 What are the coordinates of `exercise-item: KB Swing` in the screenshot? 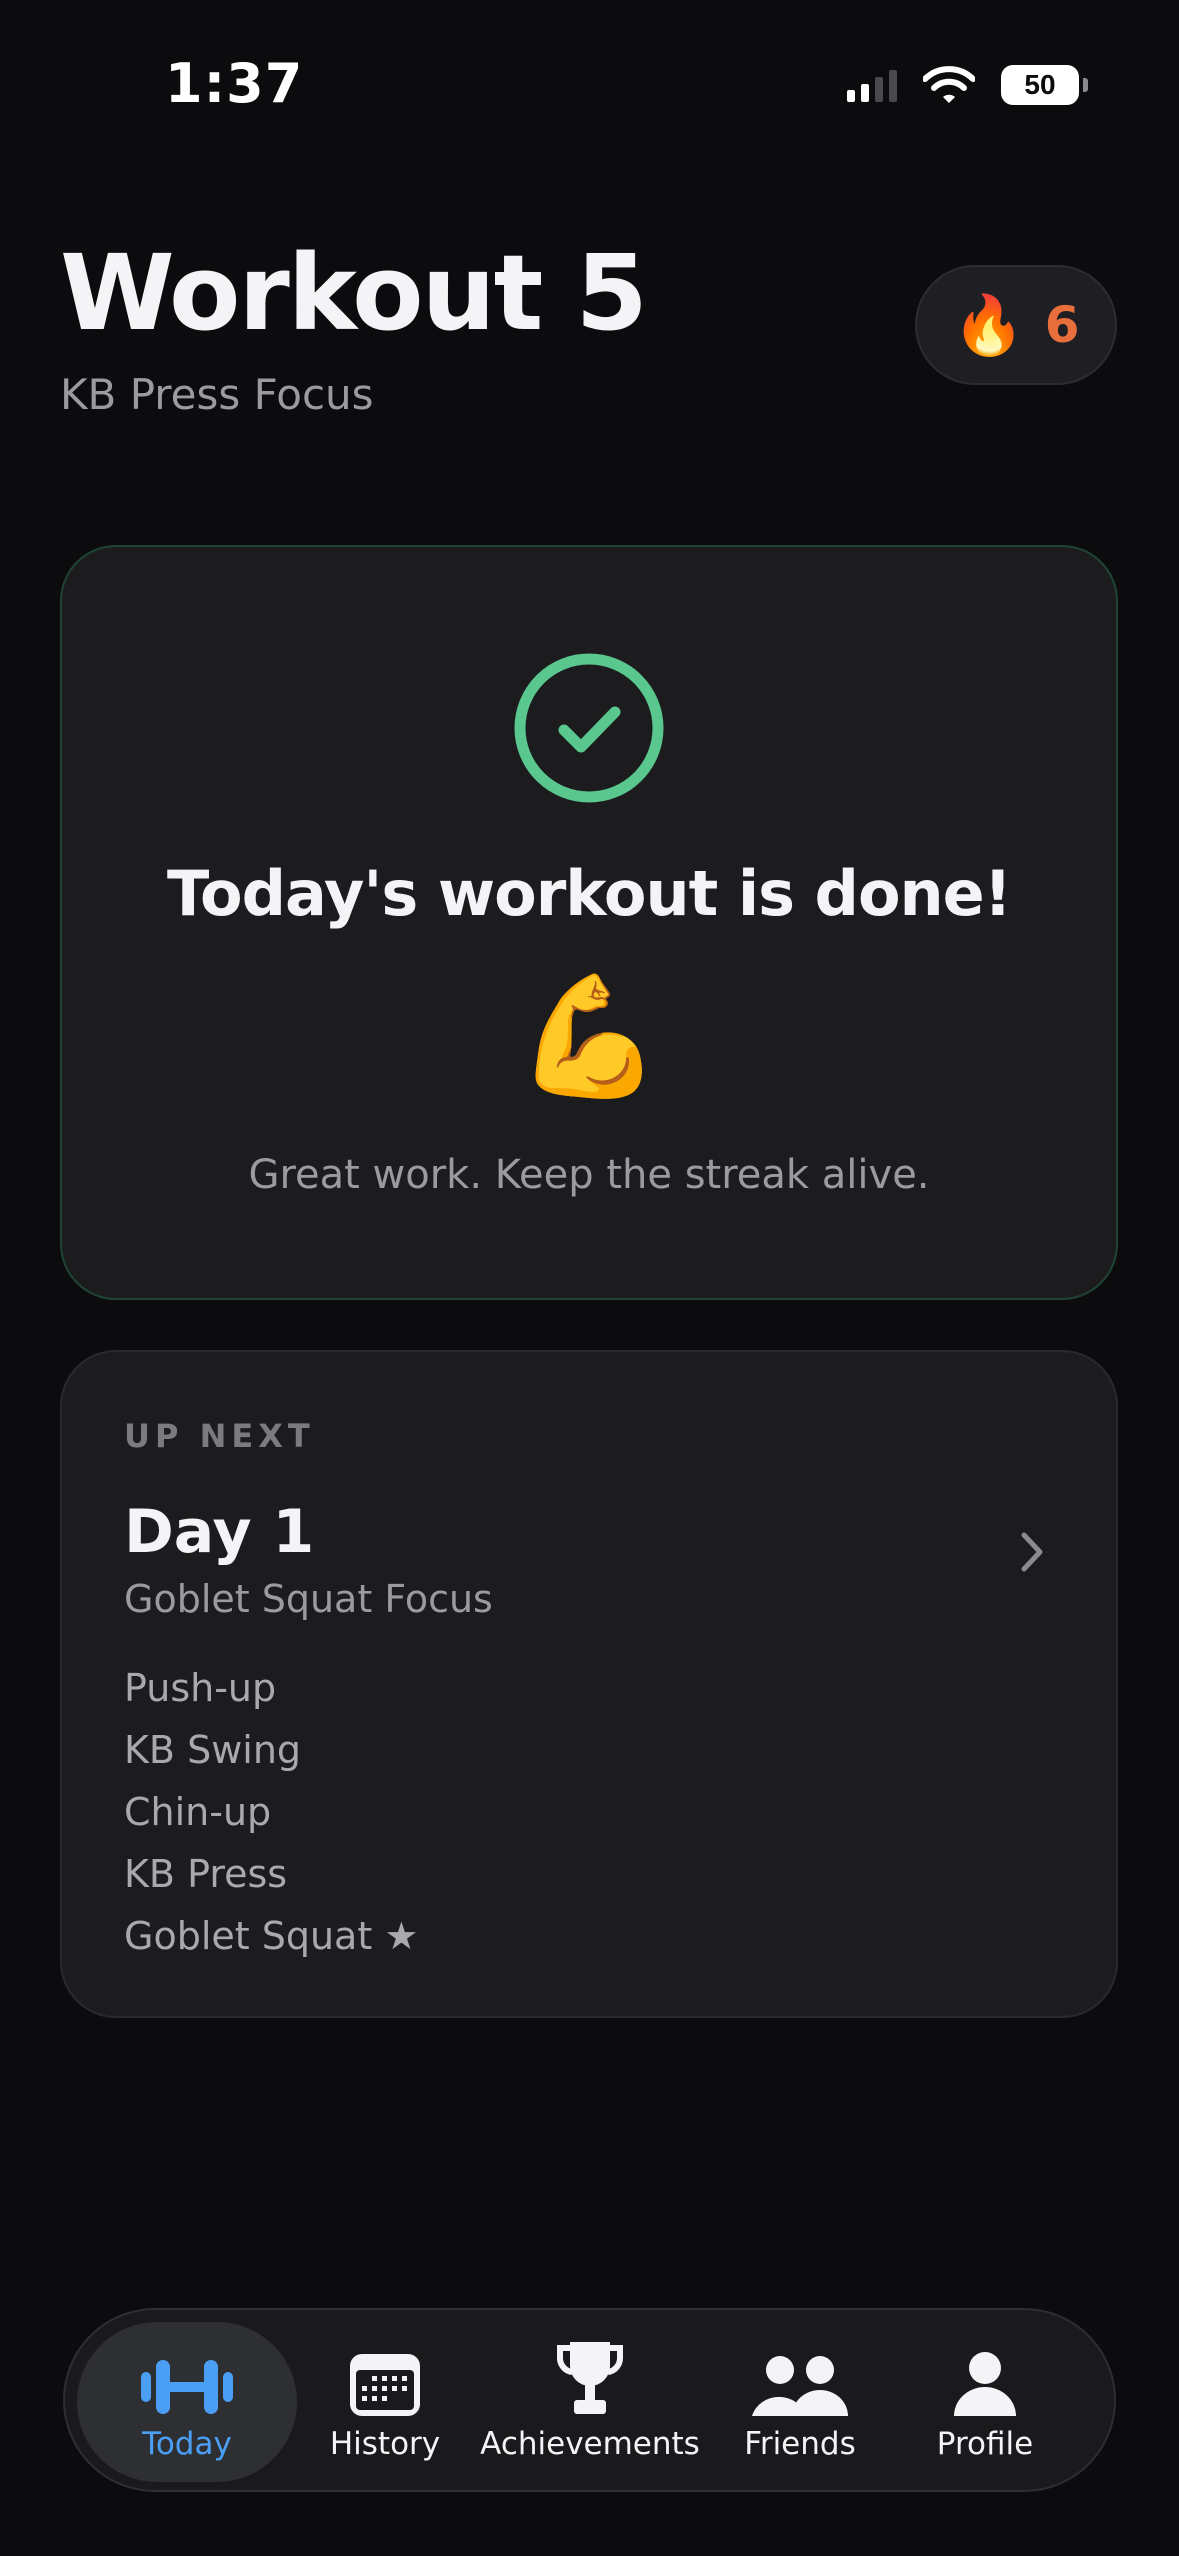 It's located at (213, 1750).